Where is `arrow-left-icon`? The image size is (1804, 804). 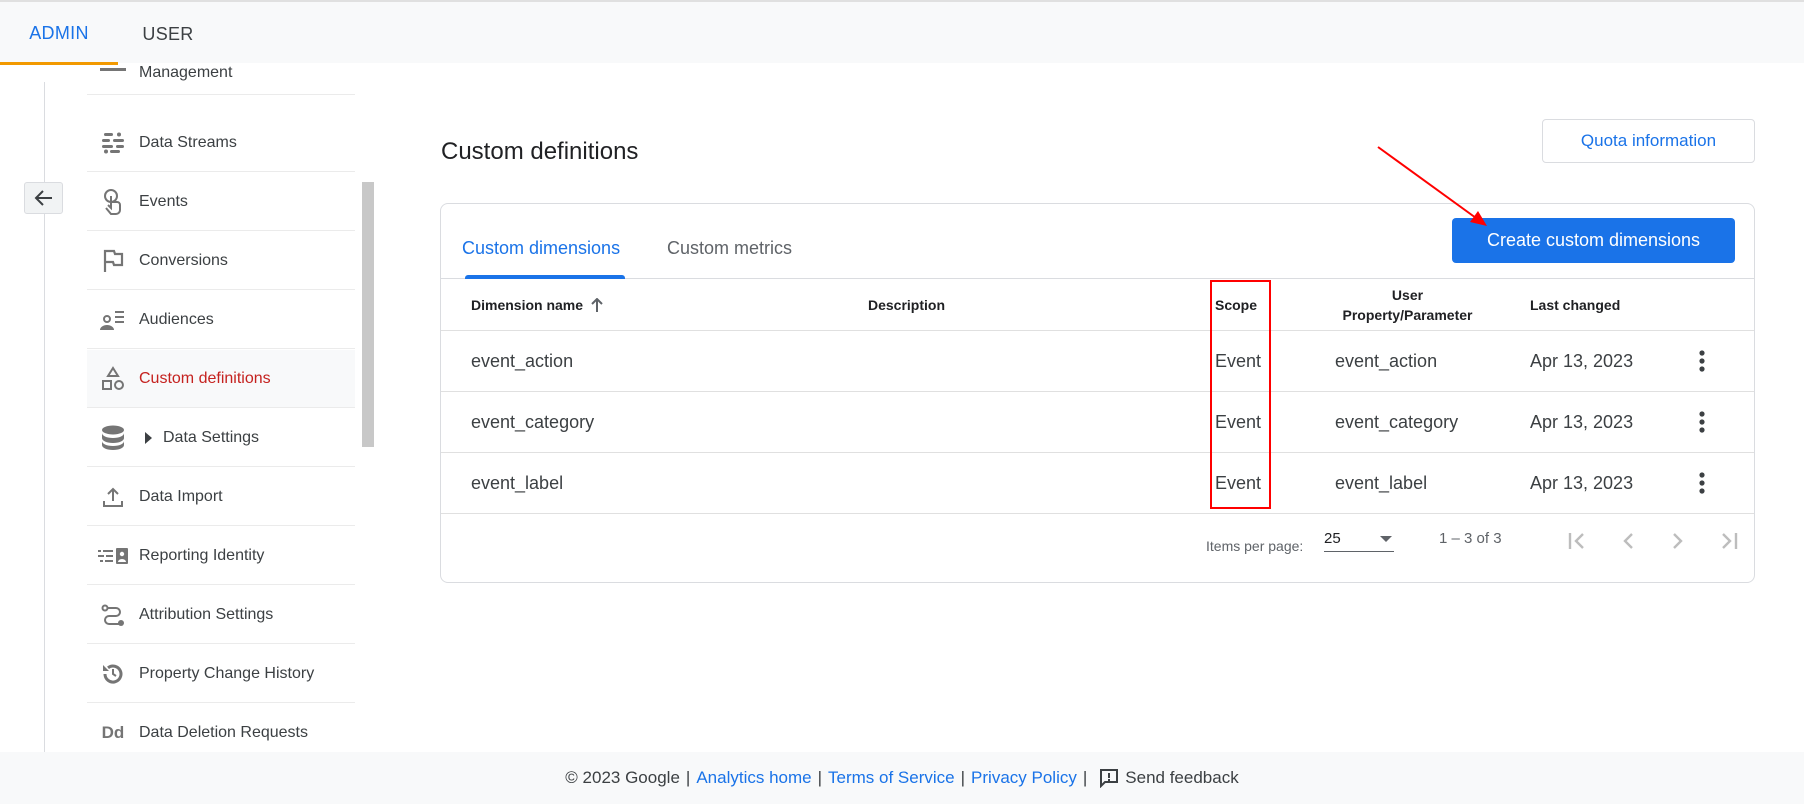 arrow-left-icon is located at coordinates (43, 198).